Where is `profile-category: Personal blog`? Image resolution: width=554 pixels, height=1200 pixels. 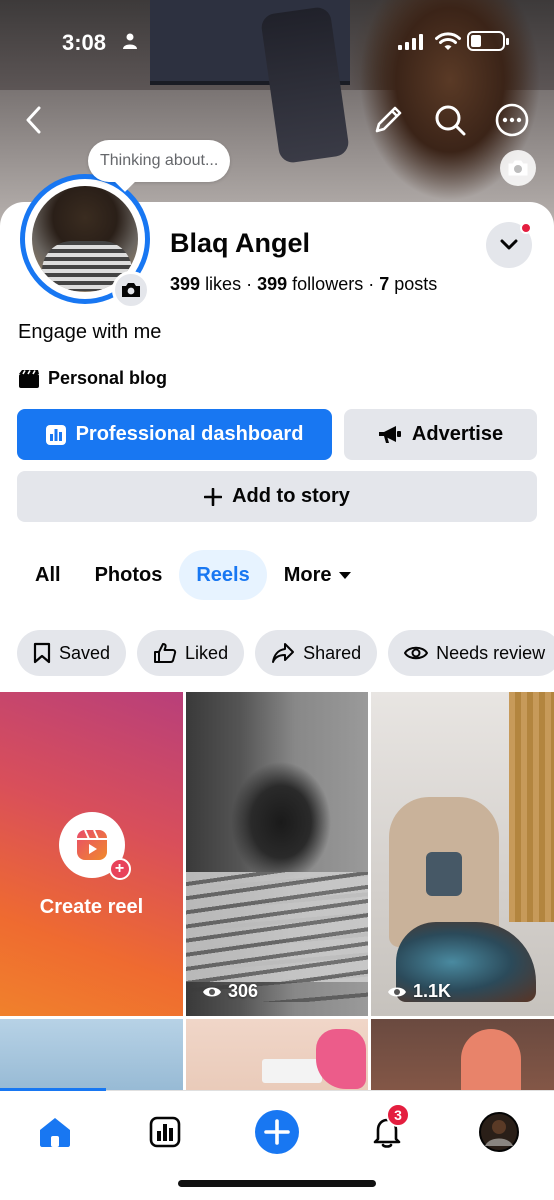
profile-category: Personal blog is located at coordinates (92, 378).